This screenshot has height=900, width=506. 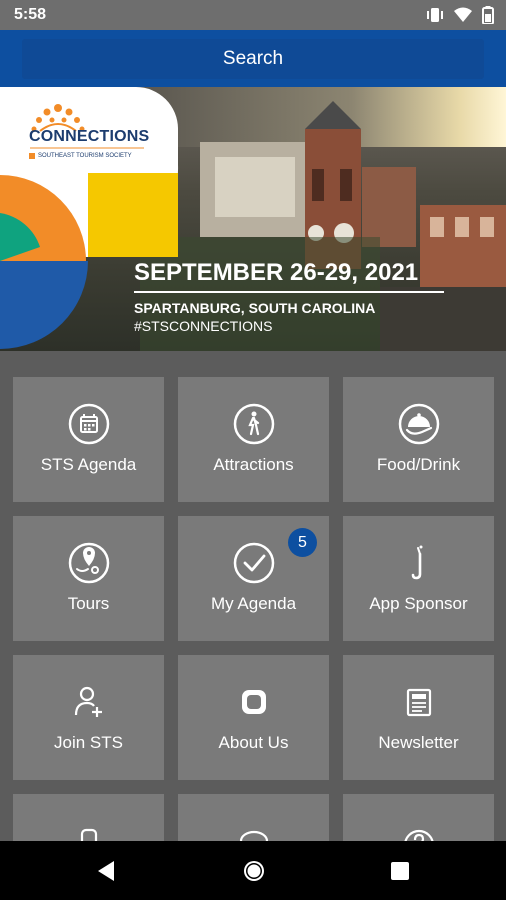 I want to click on building-icon, so click(x=89, y=832).